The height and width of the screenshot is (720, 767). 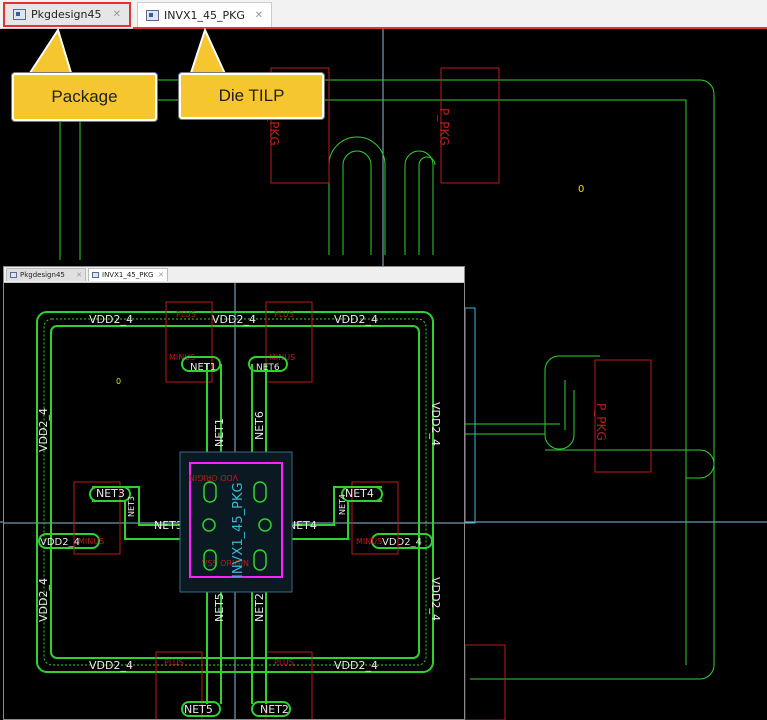 What do you see at coordinates (213, 477) in the screenshot?
I see `die-text-top: VDD ORIGIN` at bounding box center [213, 477].